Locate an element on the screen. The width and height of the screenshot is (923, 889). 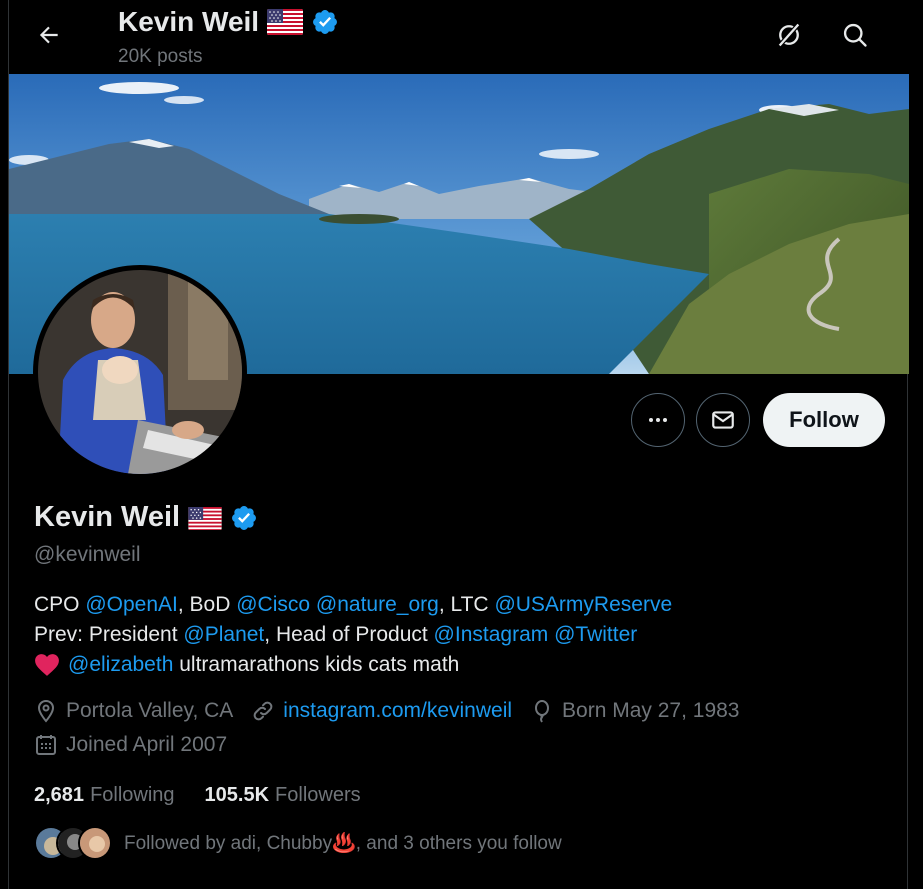
website-link: instagram.com/kevinweil is located at coordinates (397, 711).